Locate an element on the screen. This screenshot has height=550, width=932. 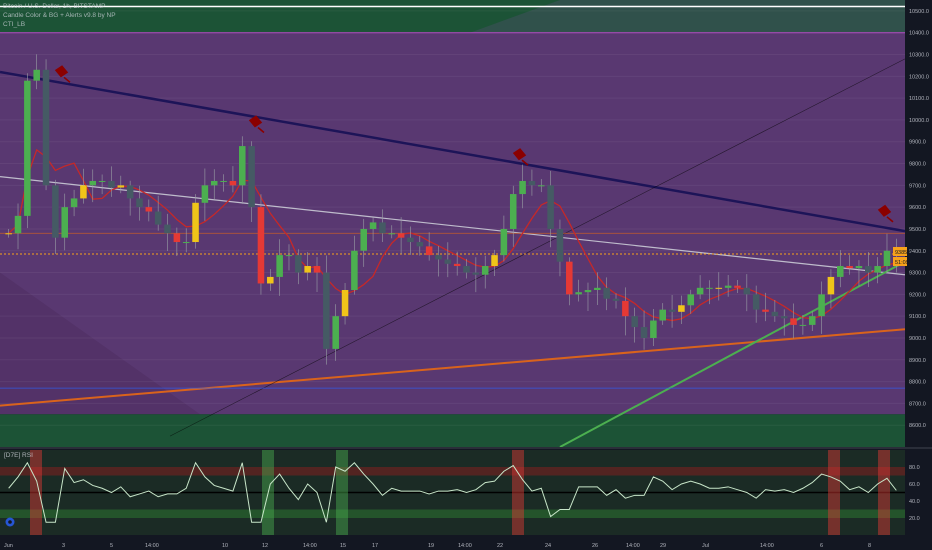
price-tick-label: 8600.0 is located at coordinates (917, 426).